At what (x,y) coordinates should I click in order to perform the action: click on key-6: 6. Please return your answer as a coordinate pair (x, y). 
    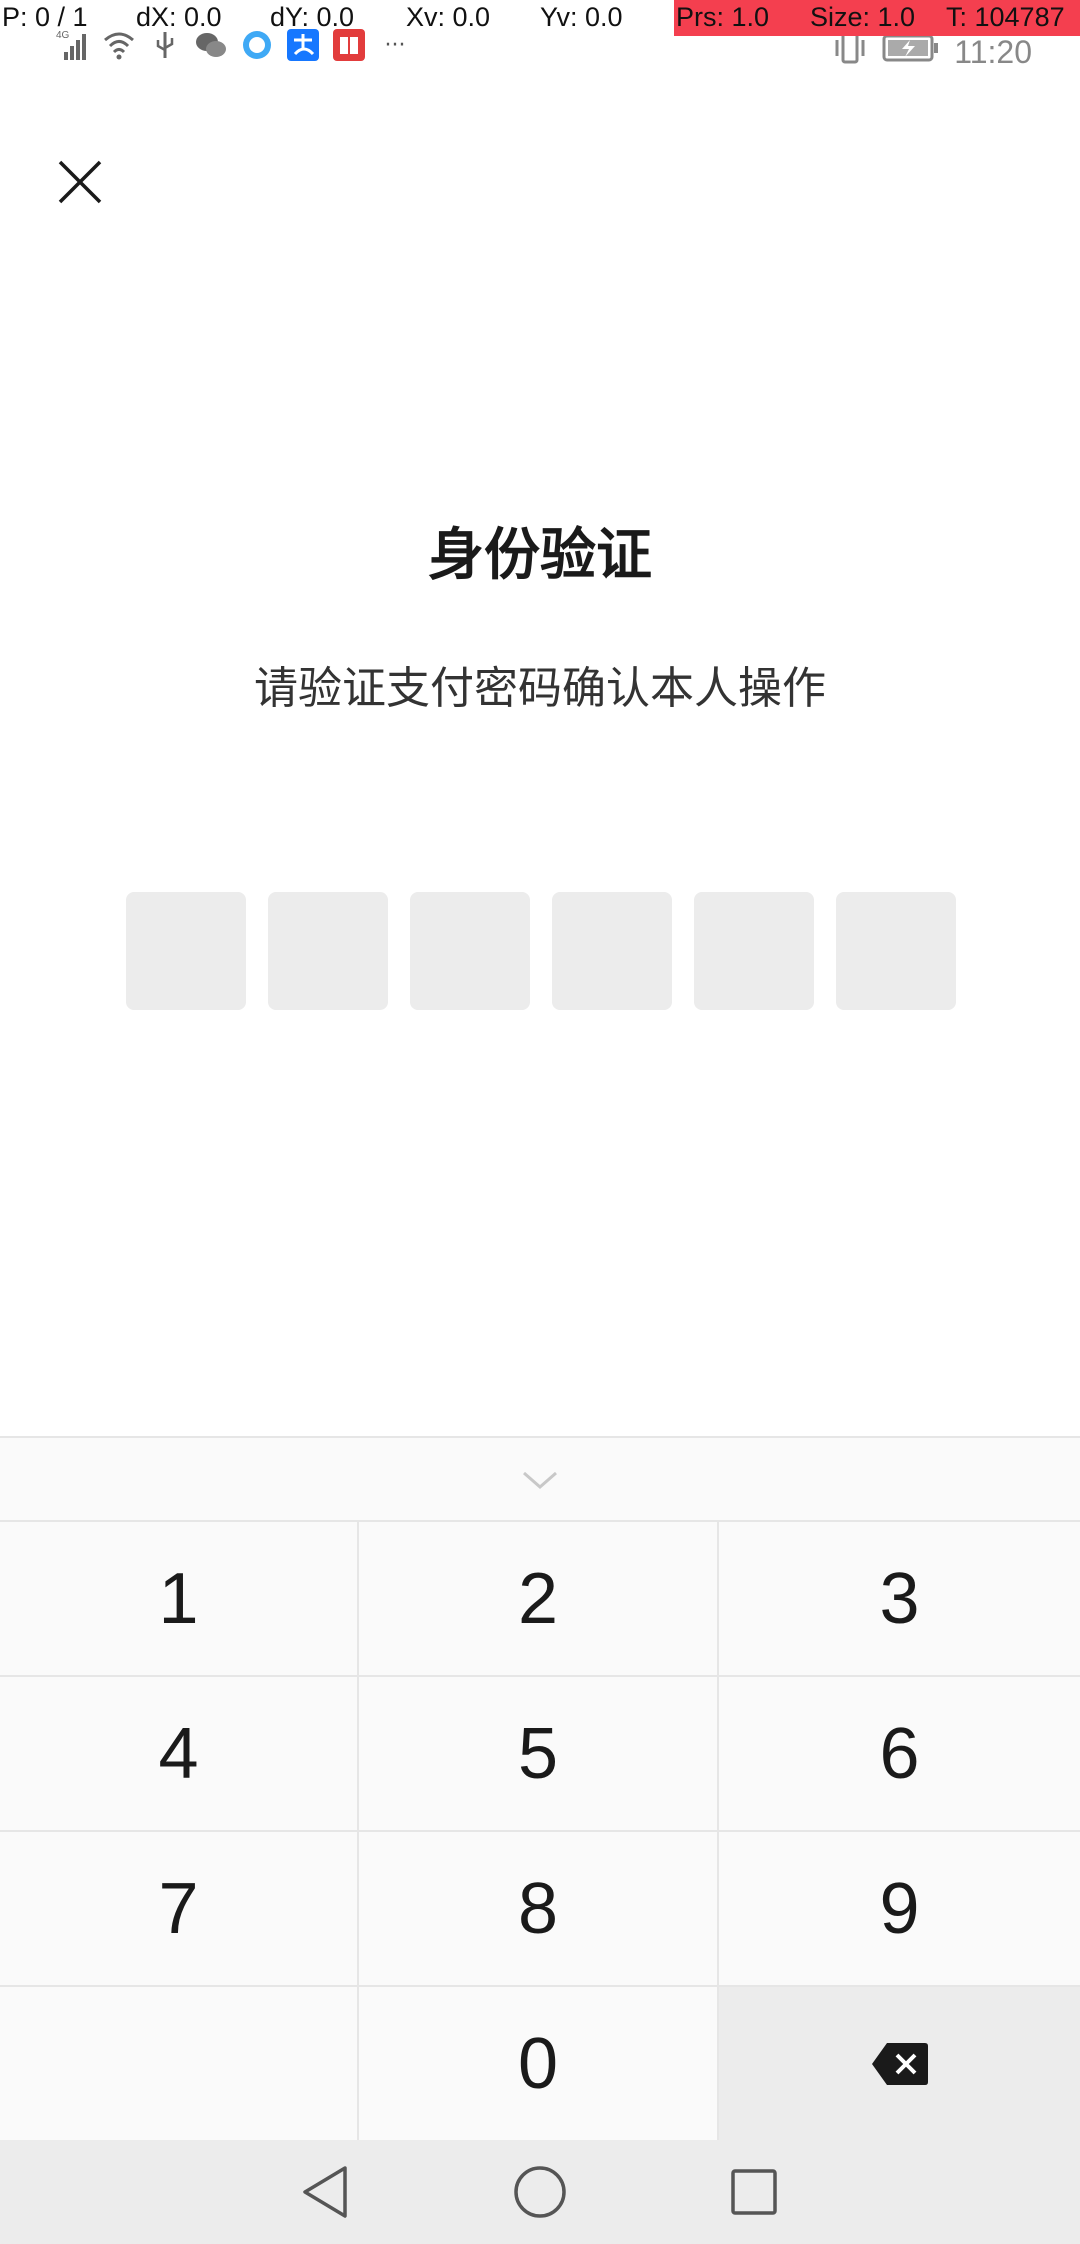
    Looking at the image, I should click on (899, 1754).